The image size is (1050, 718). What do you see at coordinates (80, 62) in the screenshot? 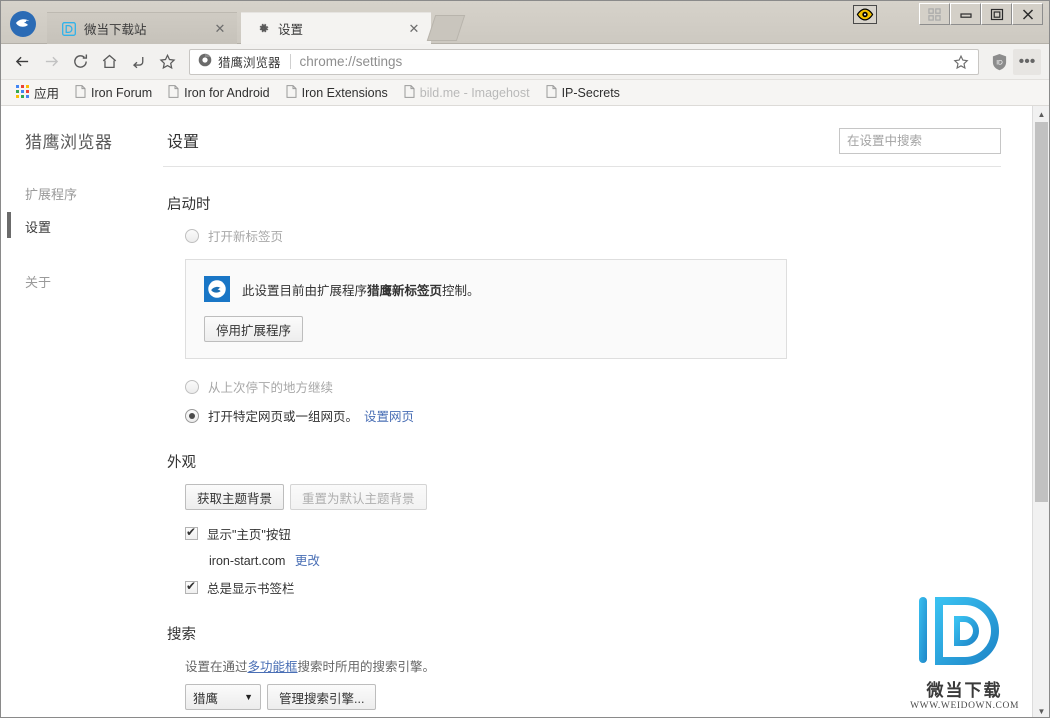
I see `reload-icon` at bounding box center [80, 62].